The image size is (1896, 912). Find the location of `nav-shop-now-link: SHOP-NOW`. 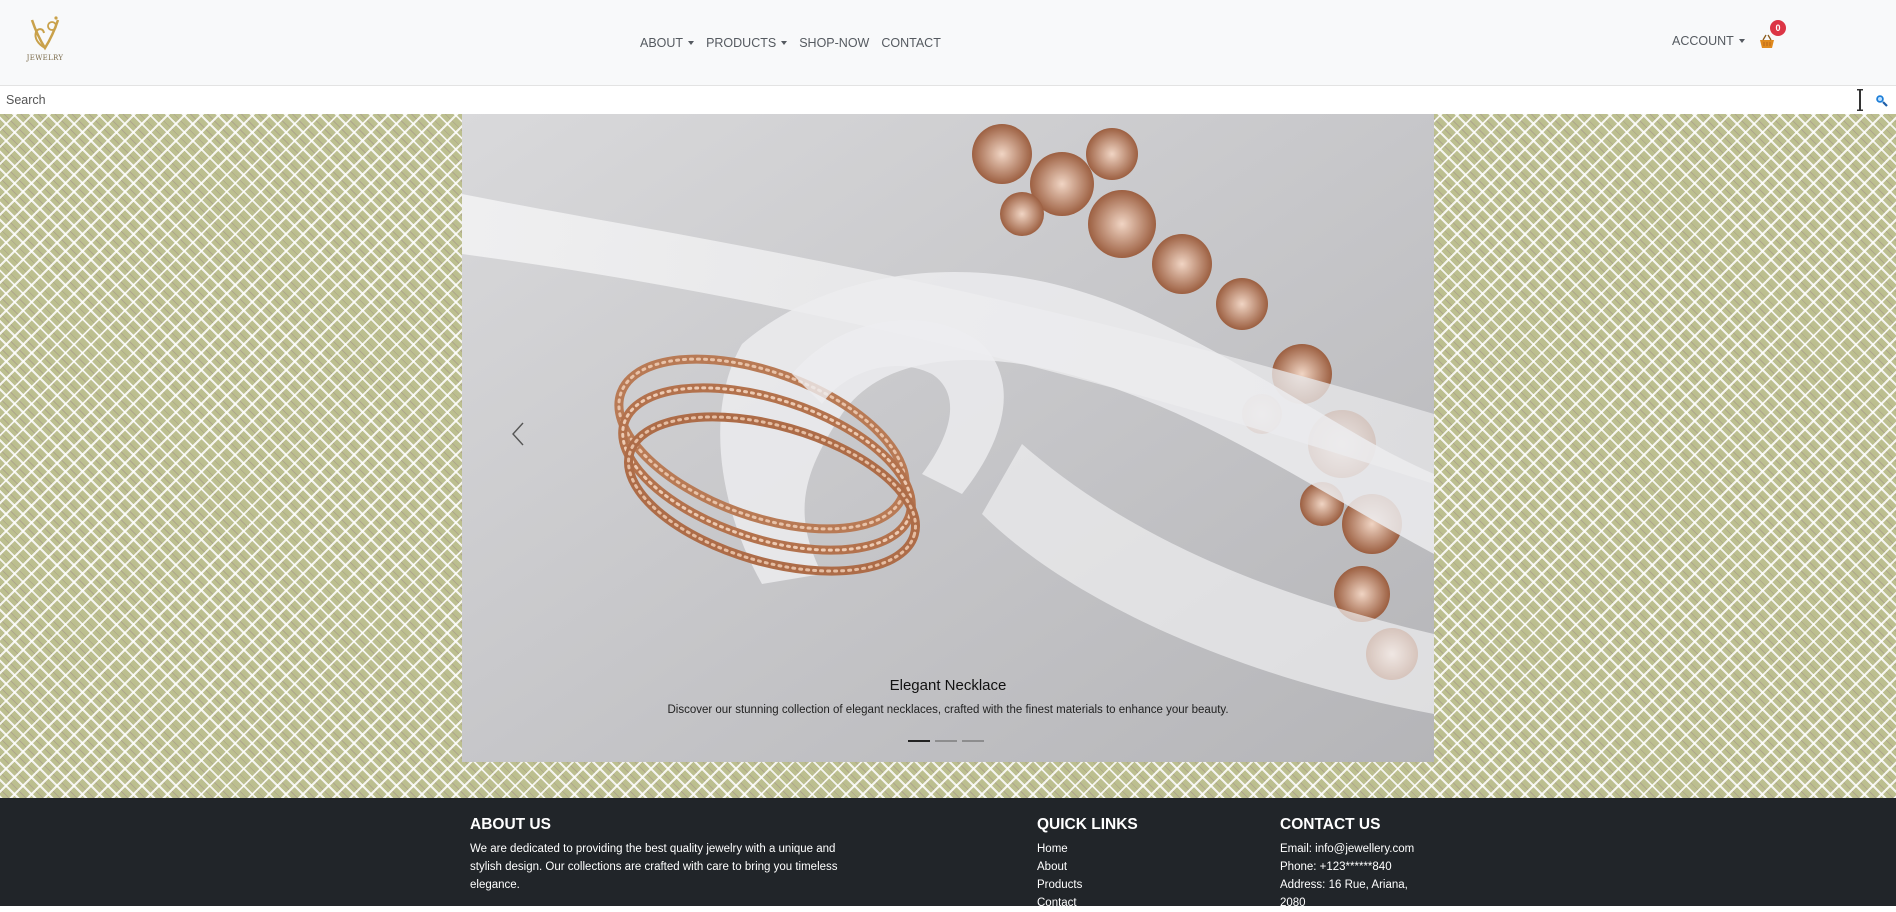

nav-shop-now-link: SHOP-NOW is located at coordinates (834, 43).